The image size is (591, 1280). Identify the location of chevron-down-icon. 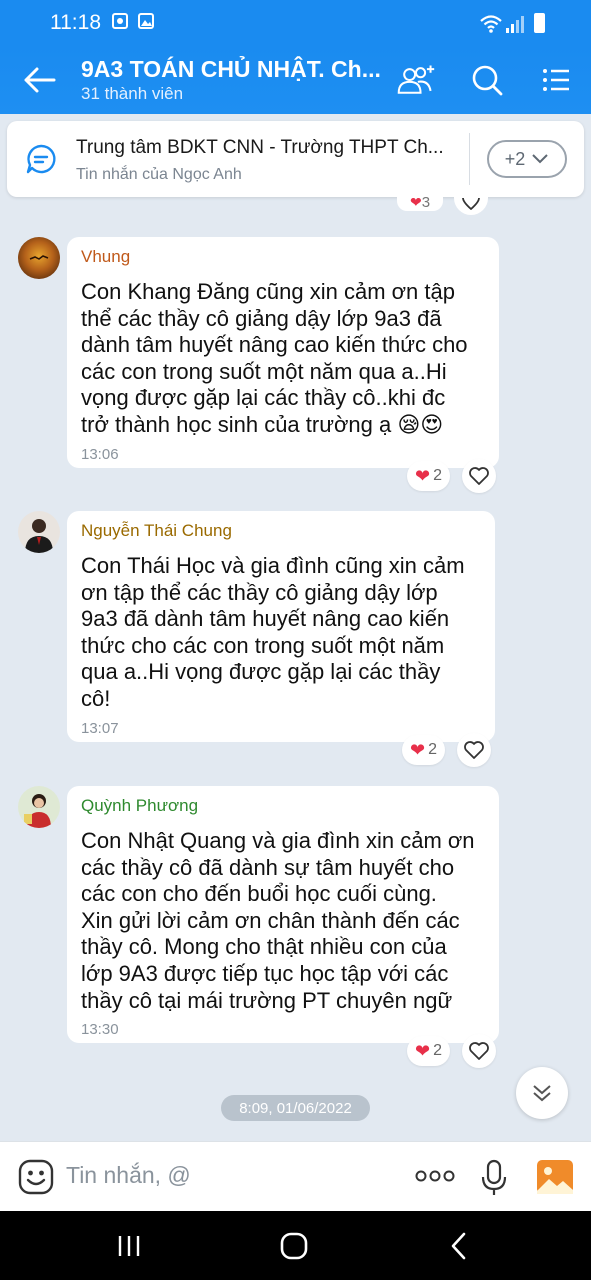
(540, 159).